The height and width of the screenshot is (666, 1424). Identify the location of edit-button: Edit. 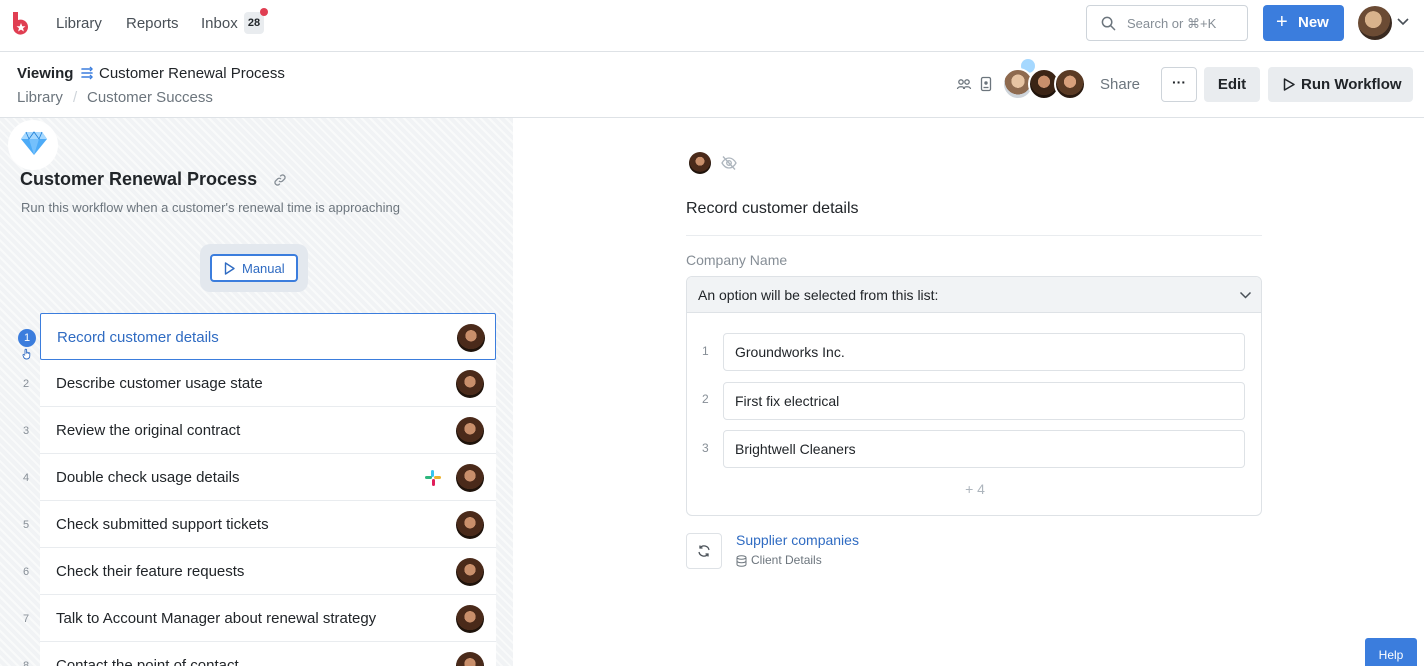
(1232, 84).